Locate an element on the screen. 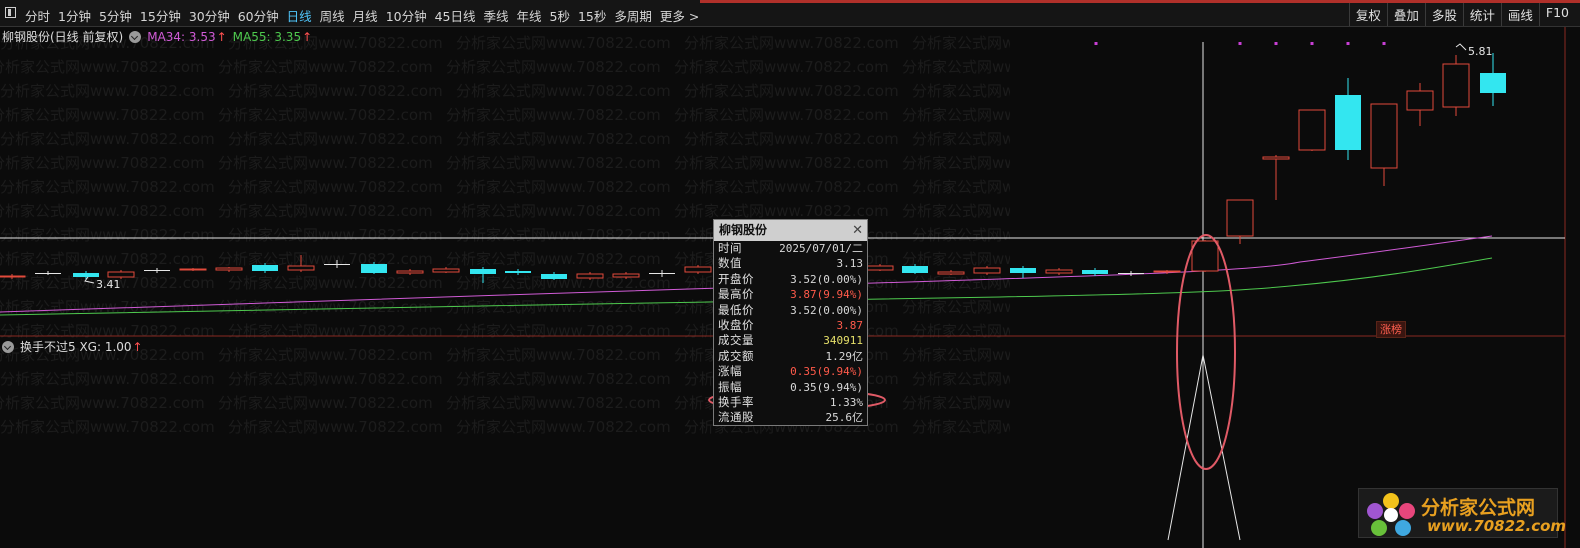 The height and width of the screenshot is (548, 1580). tooltip-title: 柳钢股份 is located at coordinates (743, 230).